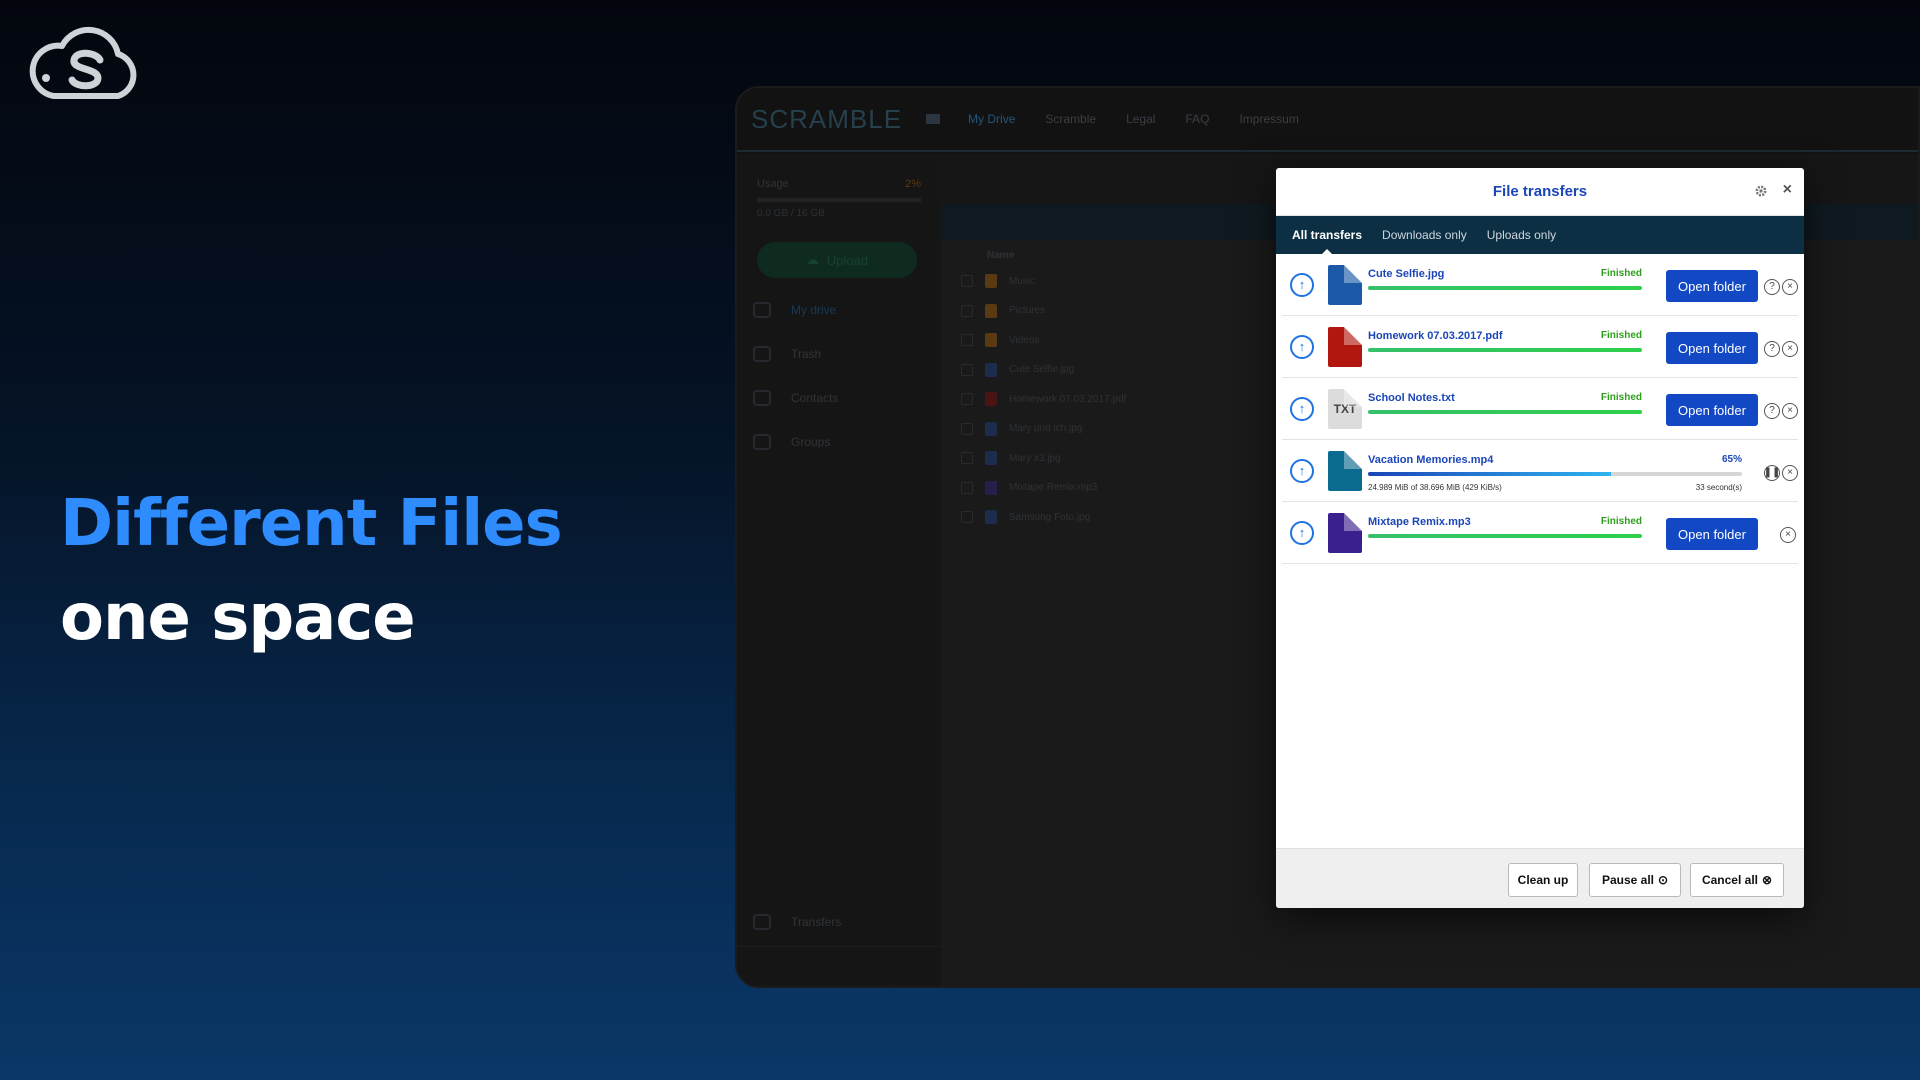  I want to click on scramble-cloud-logo, so click(83, 62).